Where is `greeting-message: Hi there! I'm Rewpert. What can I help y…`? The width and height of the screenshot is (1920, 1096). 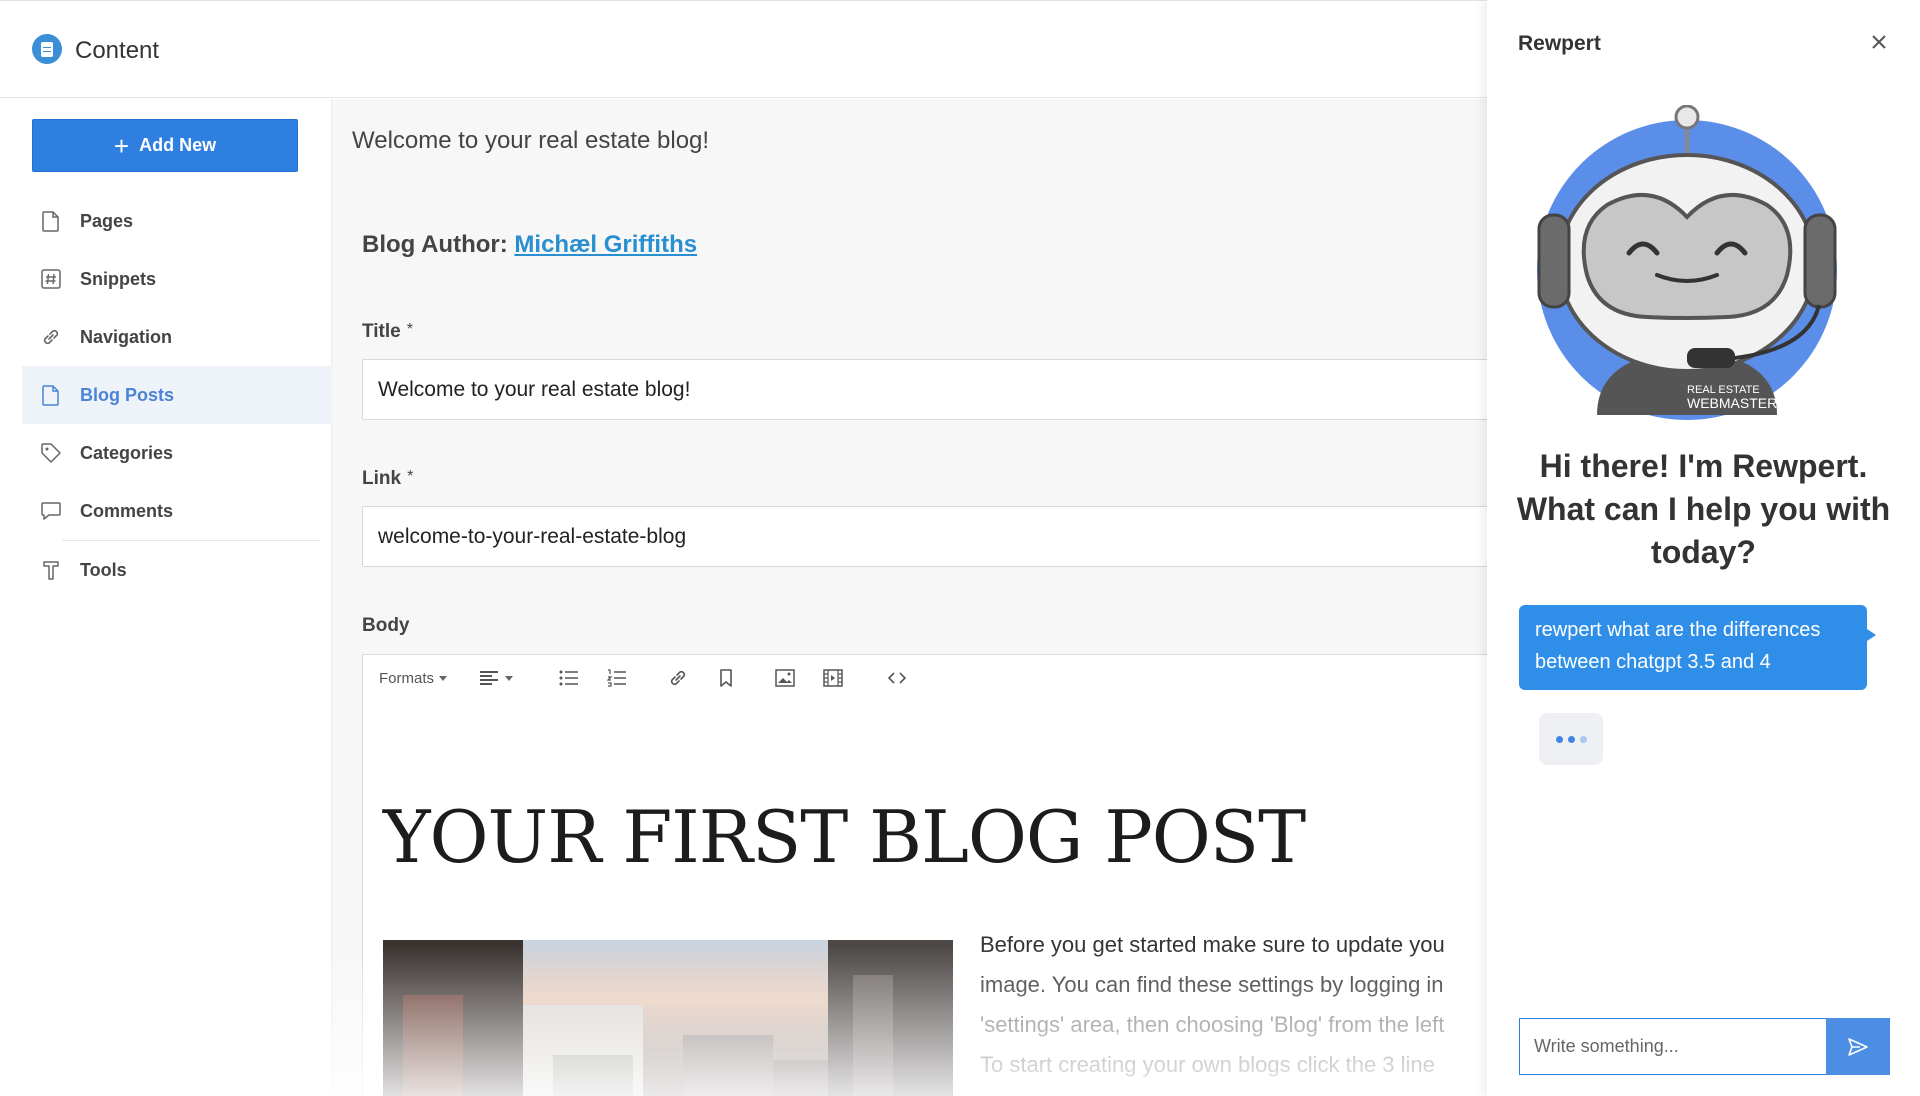 greeting-message: Hi there! I'm Rewpert. What can I help y… is located at coordinates (1703, 509).